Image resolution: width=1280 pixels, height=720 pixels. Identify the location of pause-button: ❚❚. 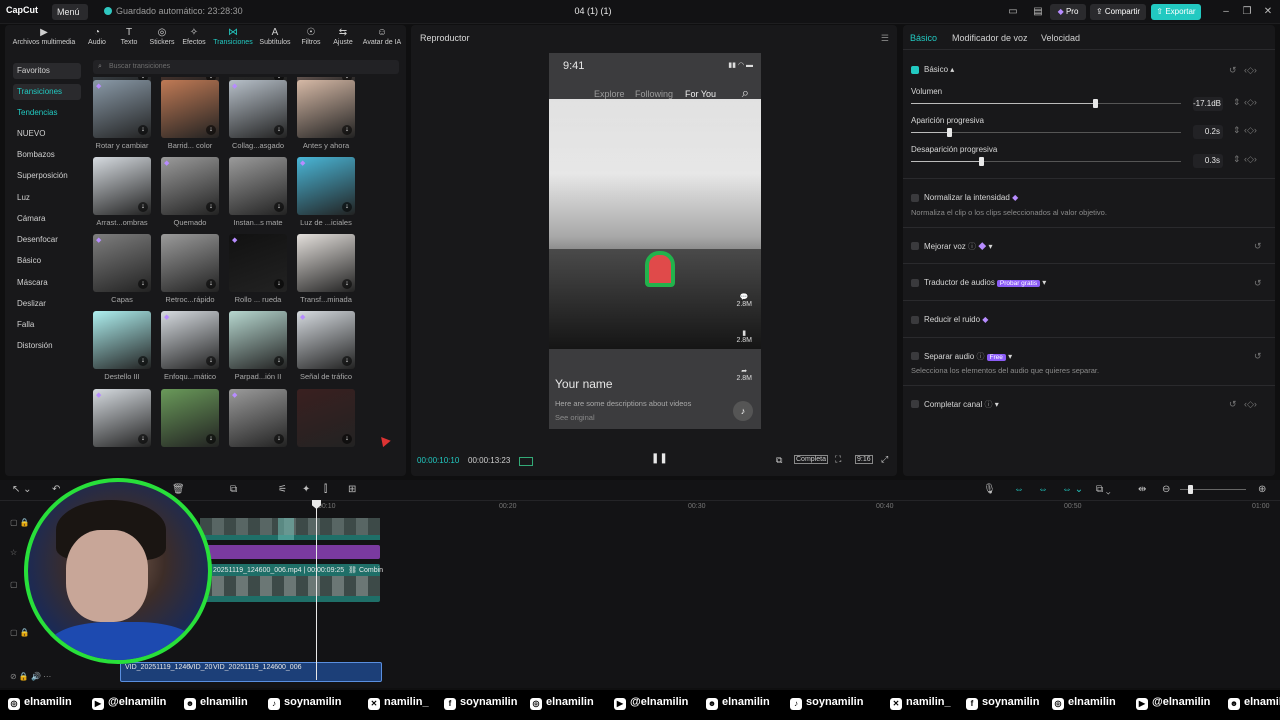
(659, 458).